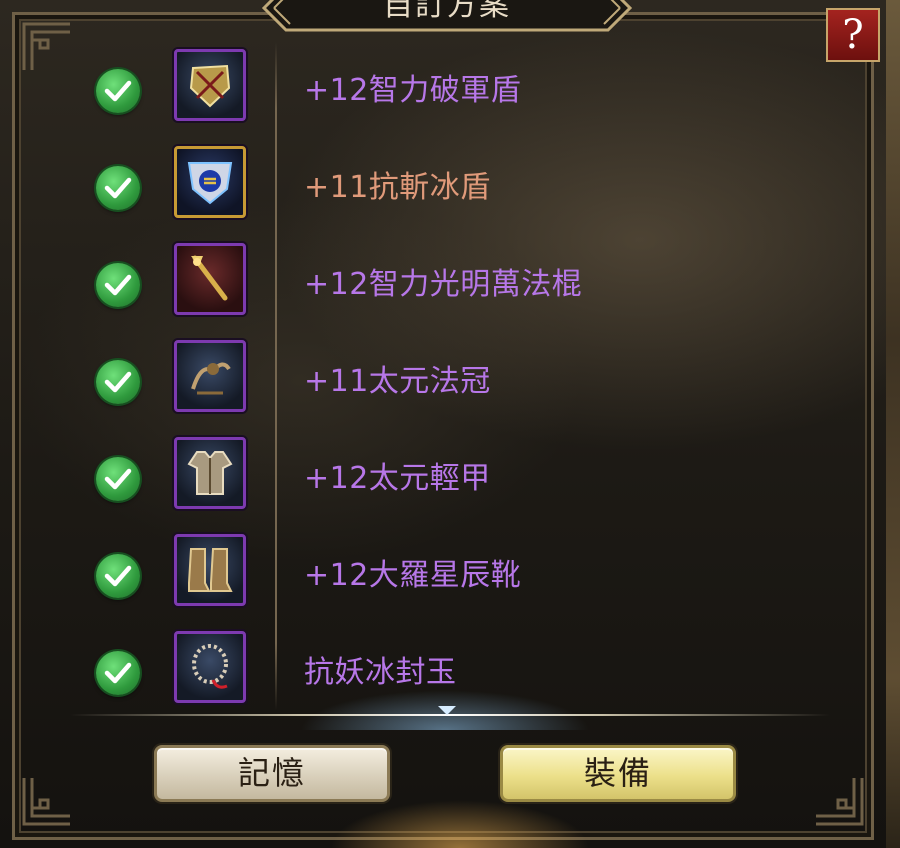 Image resolution: width=900 pixels, height=848 pixels. Describe the element at coordinates (618, 773) in the screenshot. I see `equip-button: 裝備` at that location.